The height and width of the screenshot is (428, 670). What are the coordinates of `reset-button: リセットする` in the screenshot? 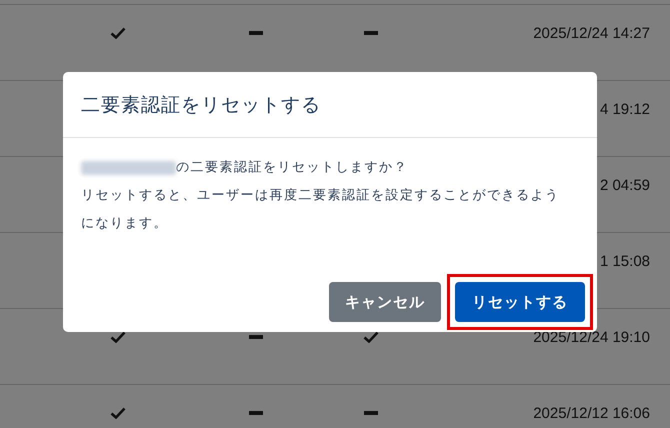 It's located at (520, 302).